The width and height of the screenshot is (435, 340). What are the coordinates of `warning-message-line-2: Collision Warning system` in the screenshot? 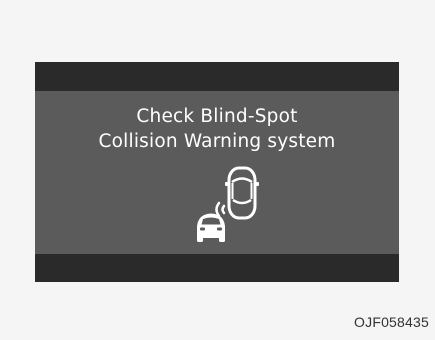 It's located at (217, 141).